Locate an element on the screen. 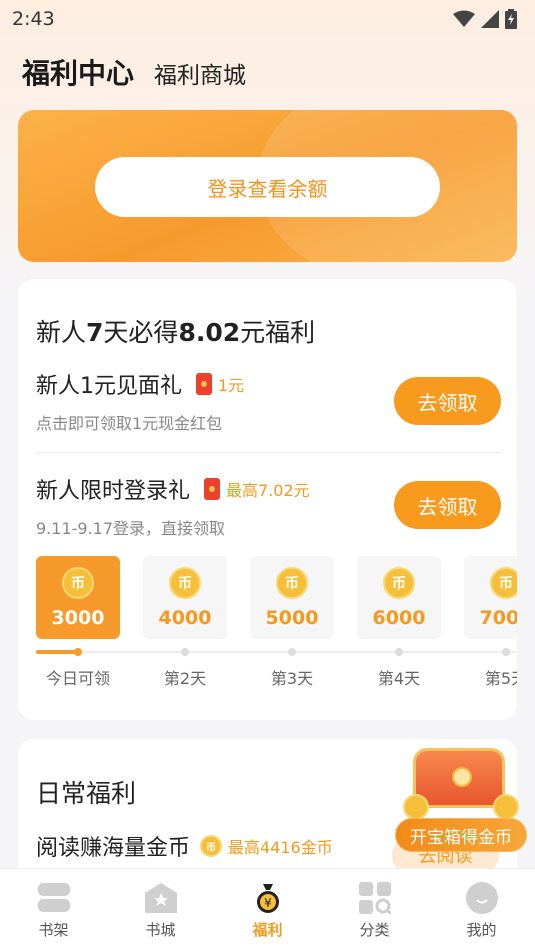 The image size is (535, 951). daily-checkin-strip: 币 3000 今日可领 币 4000 第2天 币 5000 第3天 币 6000 is located at coordinates (276, 626).